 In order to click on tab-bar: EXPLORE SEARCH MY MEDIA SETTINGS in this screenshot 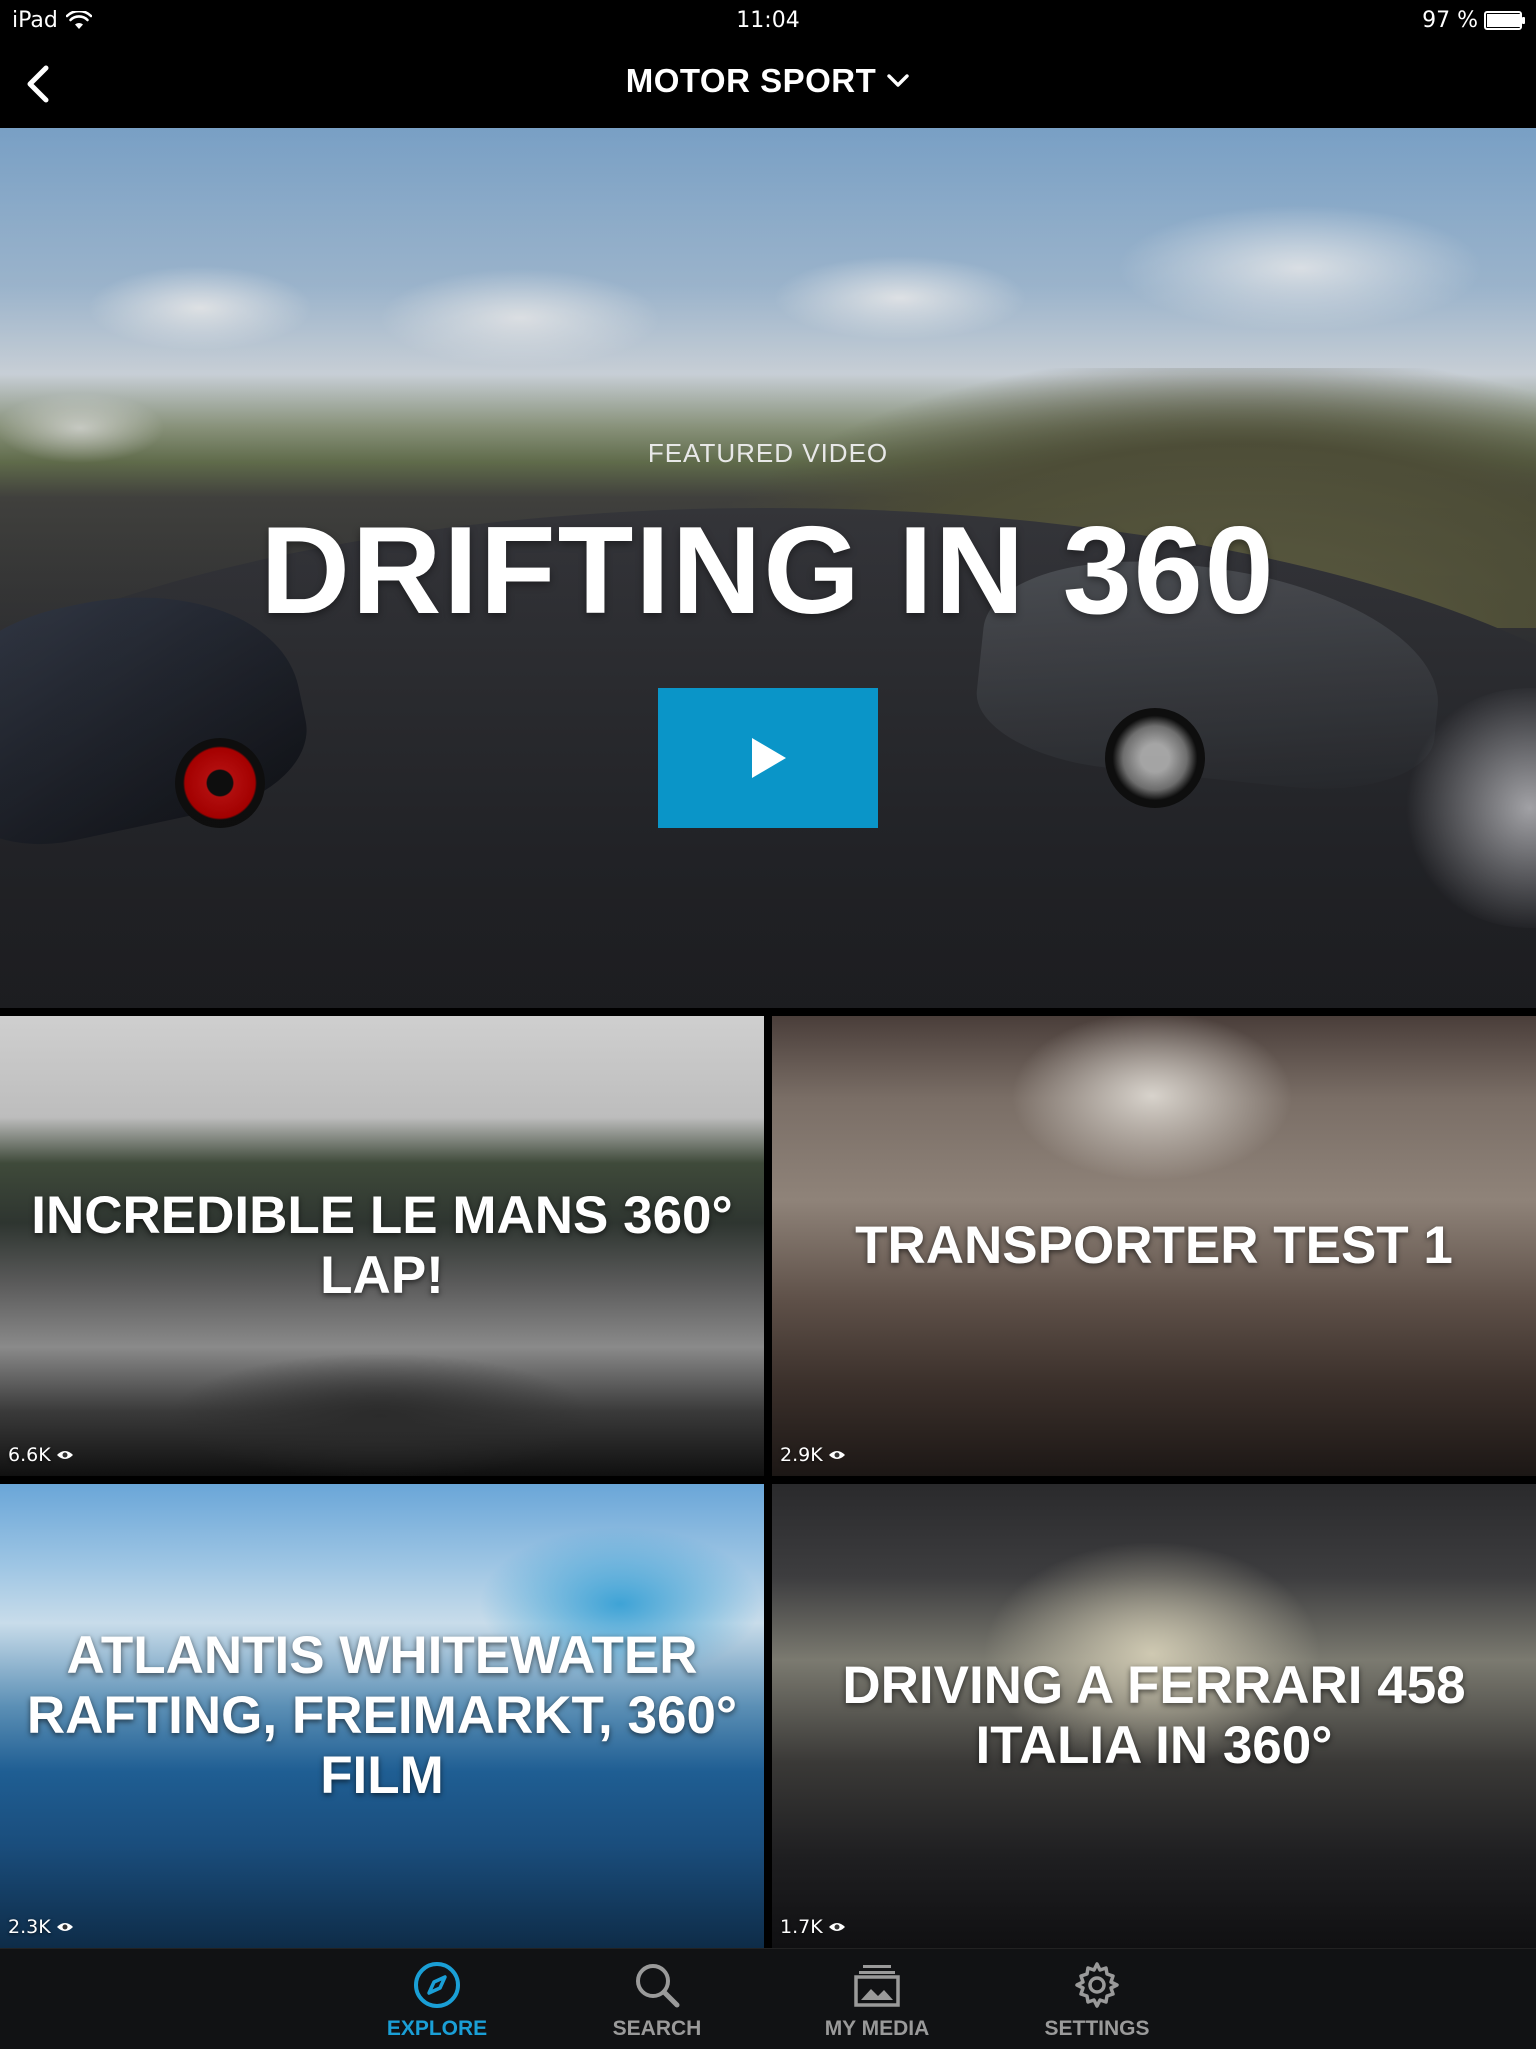, I will do `click(768, 1998)`.